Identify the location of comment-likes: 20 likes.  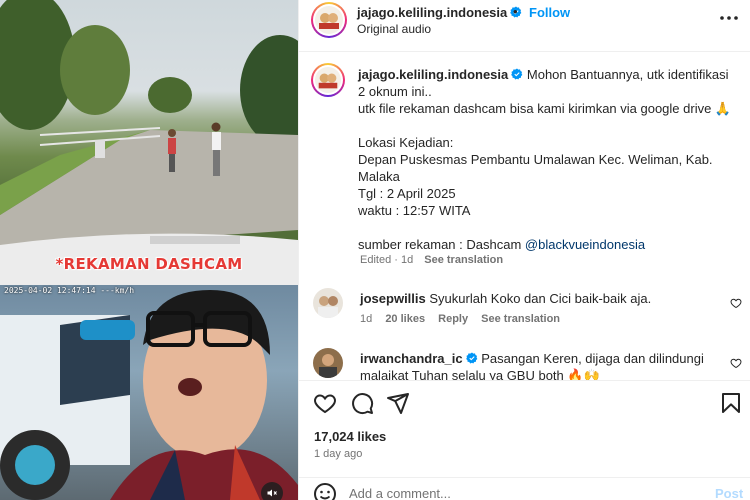
(405, 319).